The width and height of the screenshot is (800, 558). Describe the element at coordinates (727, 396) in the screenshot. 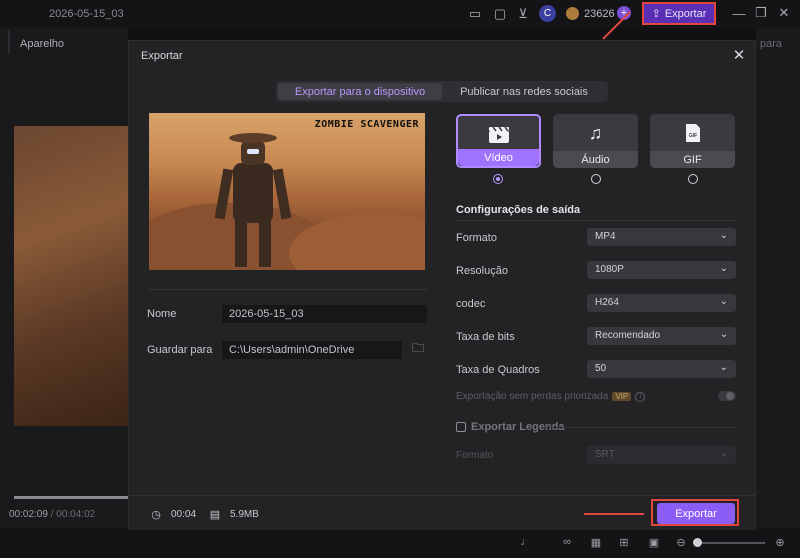

I see `lossless-toggle` at that location.